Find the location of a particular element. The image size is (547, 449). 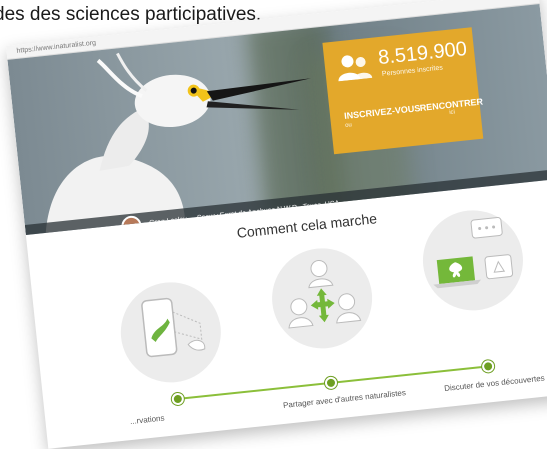

member-count: 8.519.900 is located at coordinates (422, 53).